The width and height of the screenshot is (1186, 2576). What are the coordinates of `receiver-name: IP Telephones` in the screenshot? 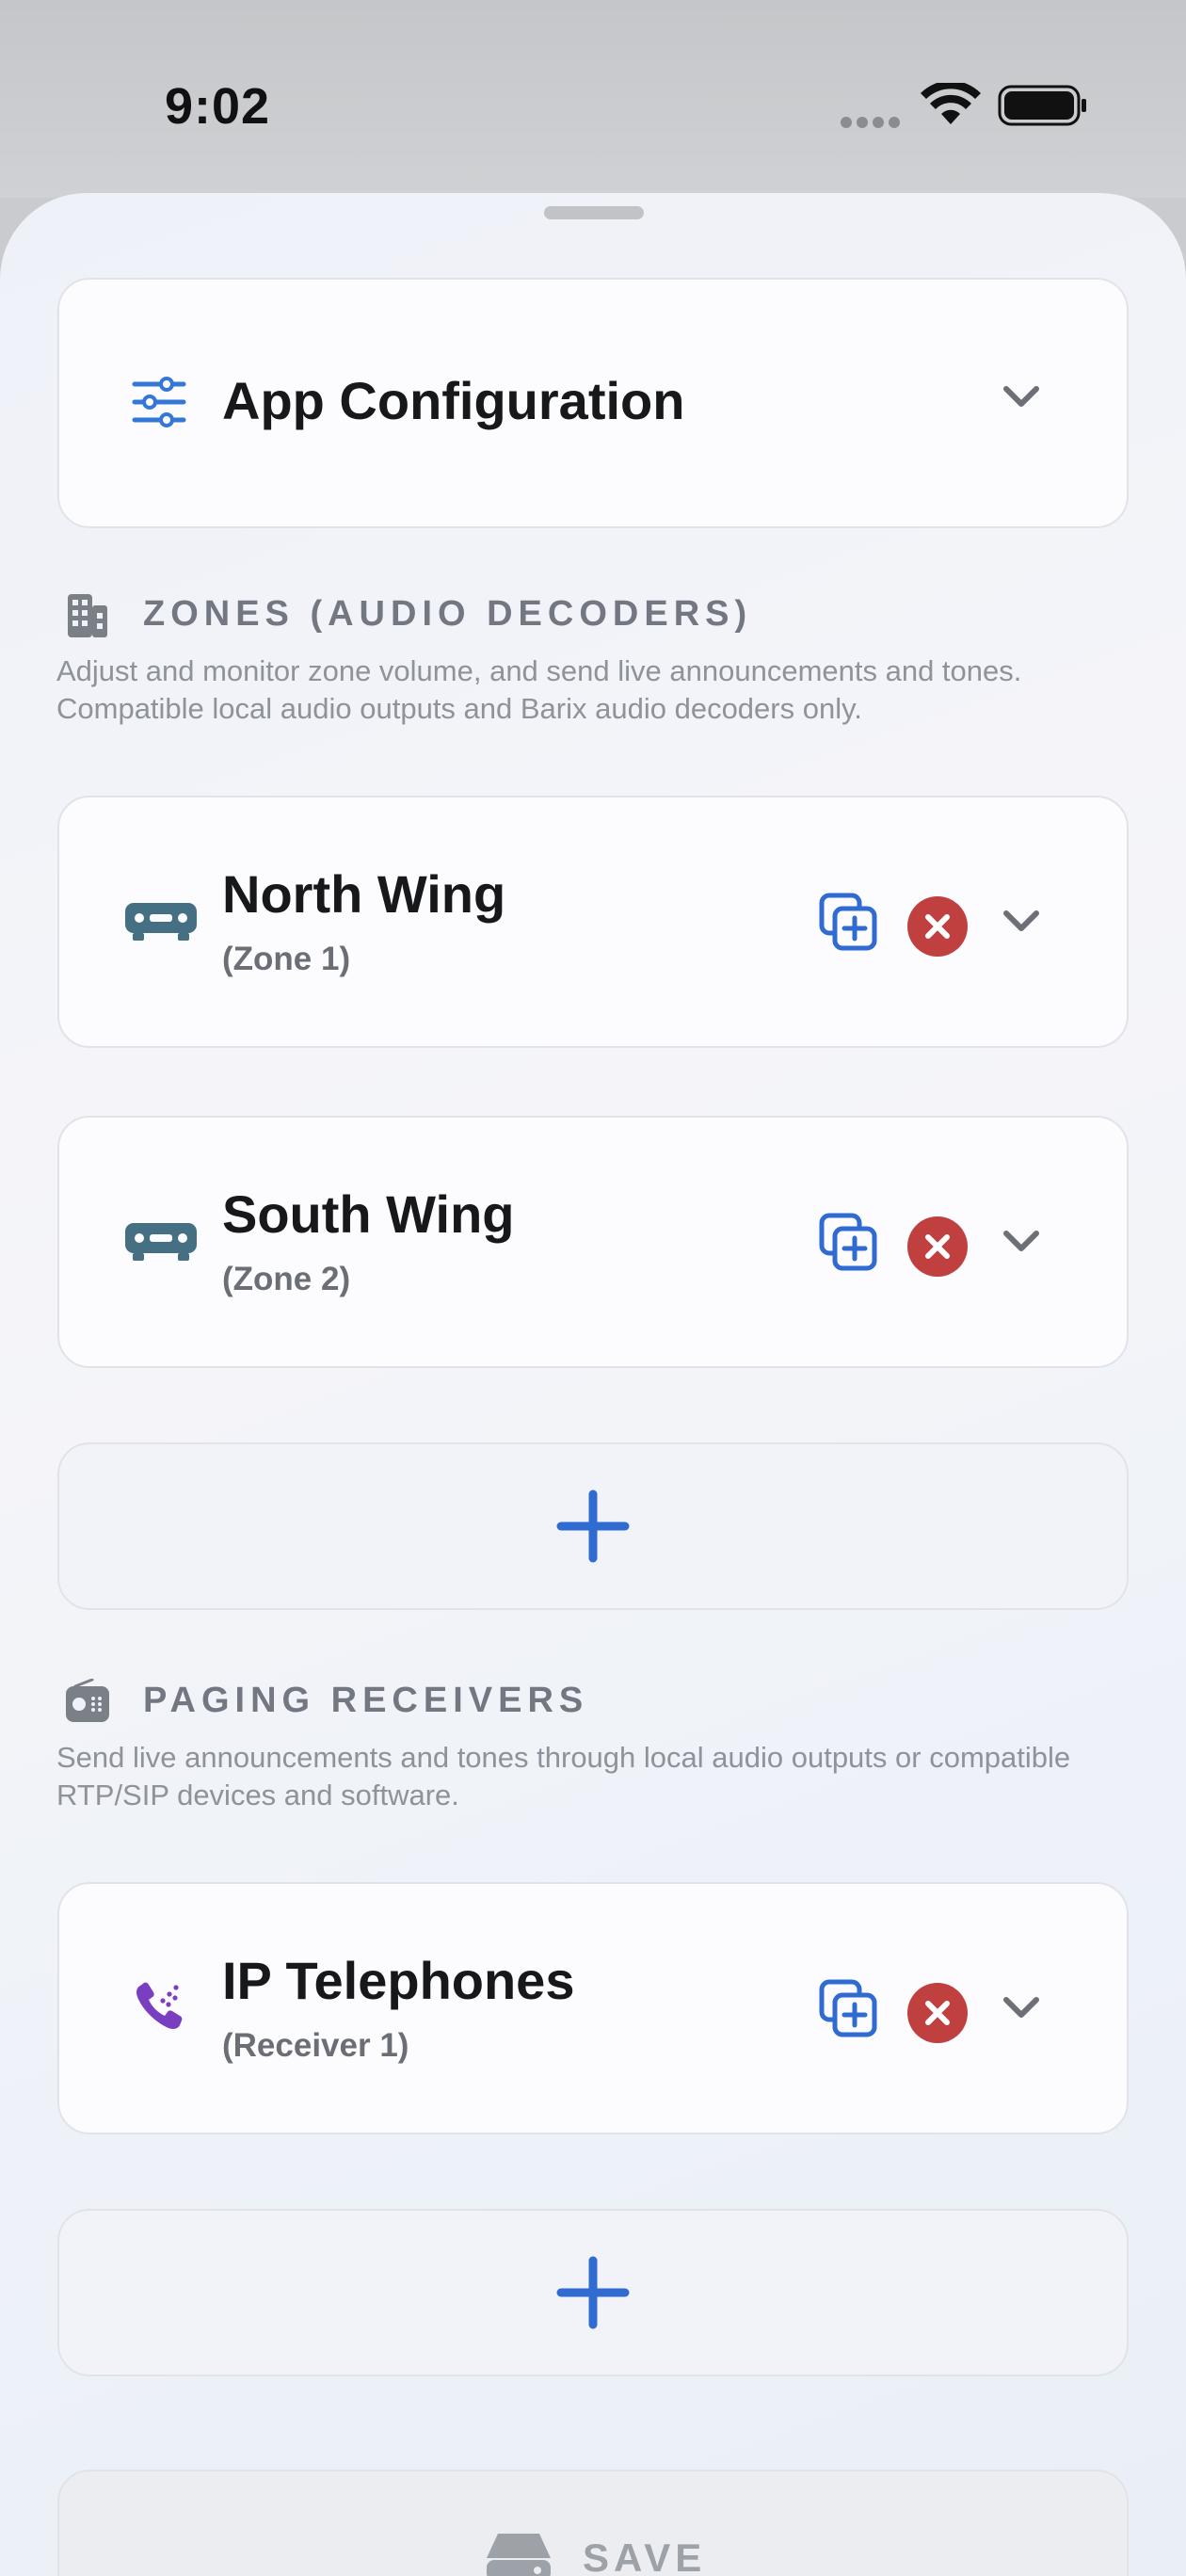 It's located at (398, 1980).